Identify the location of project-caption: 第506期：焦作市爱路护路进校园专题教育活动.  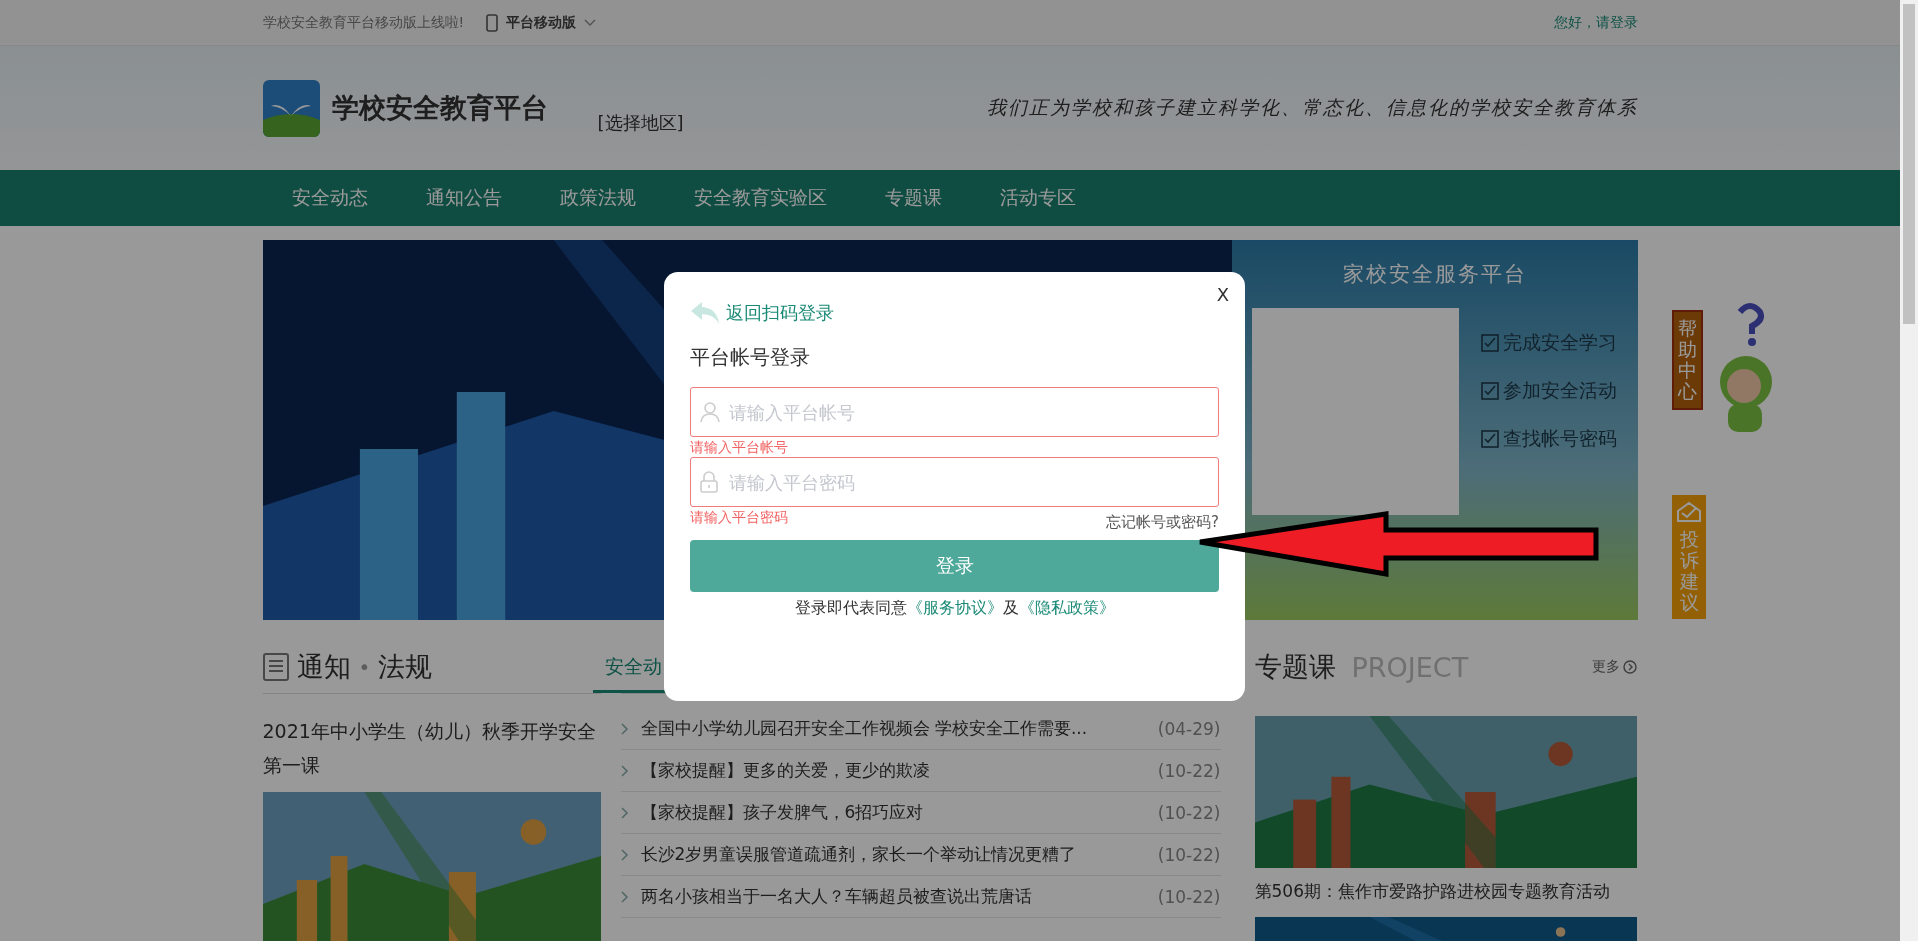
(1445, 891).